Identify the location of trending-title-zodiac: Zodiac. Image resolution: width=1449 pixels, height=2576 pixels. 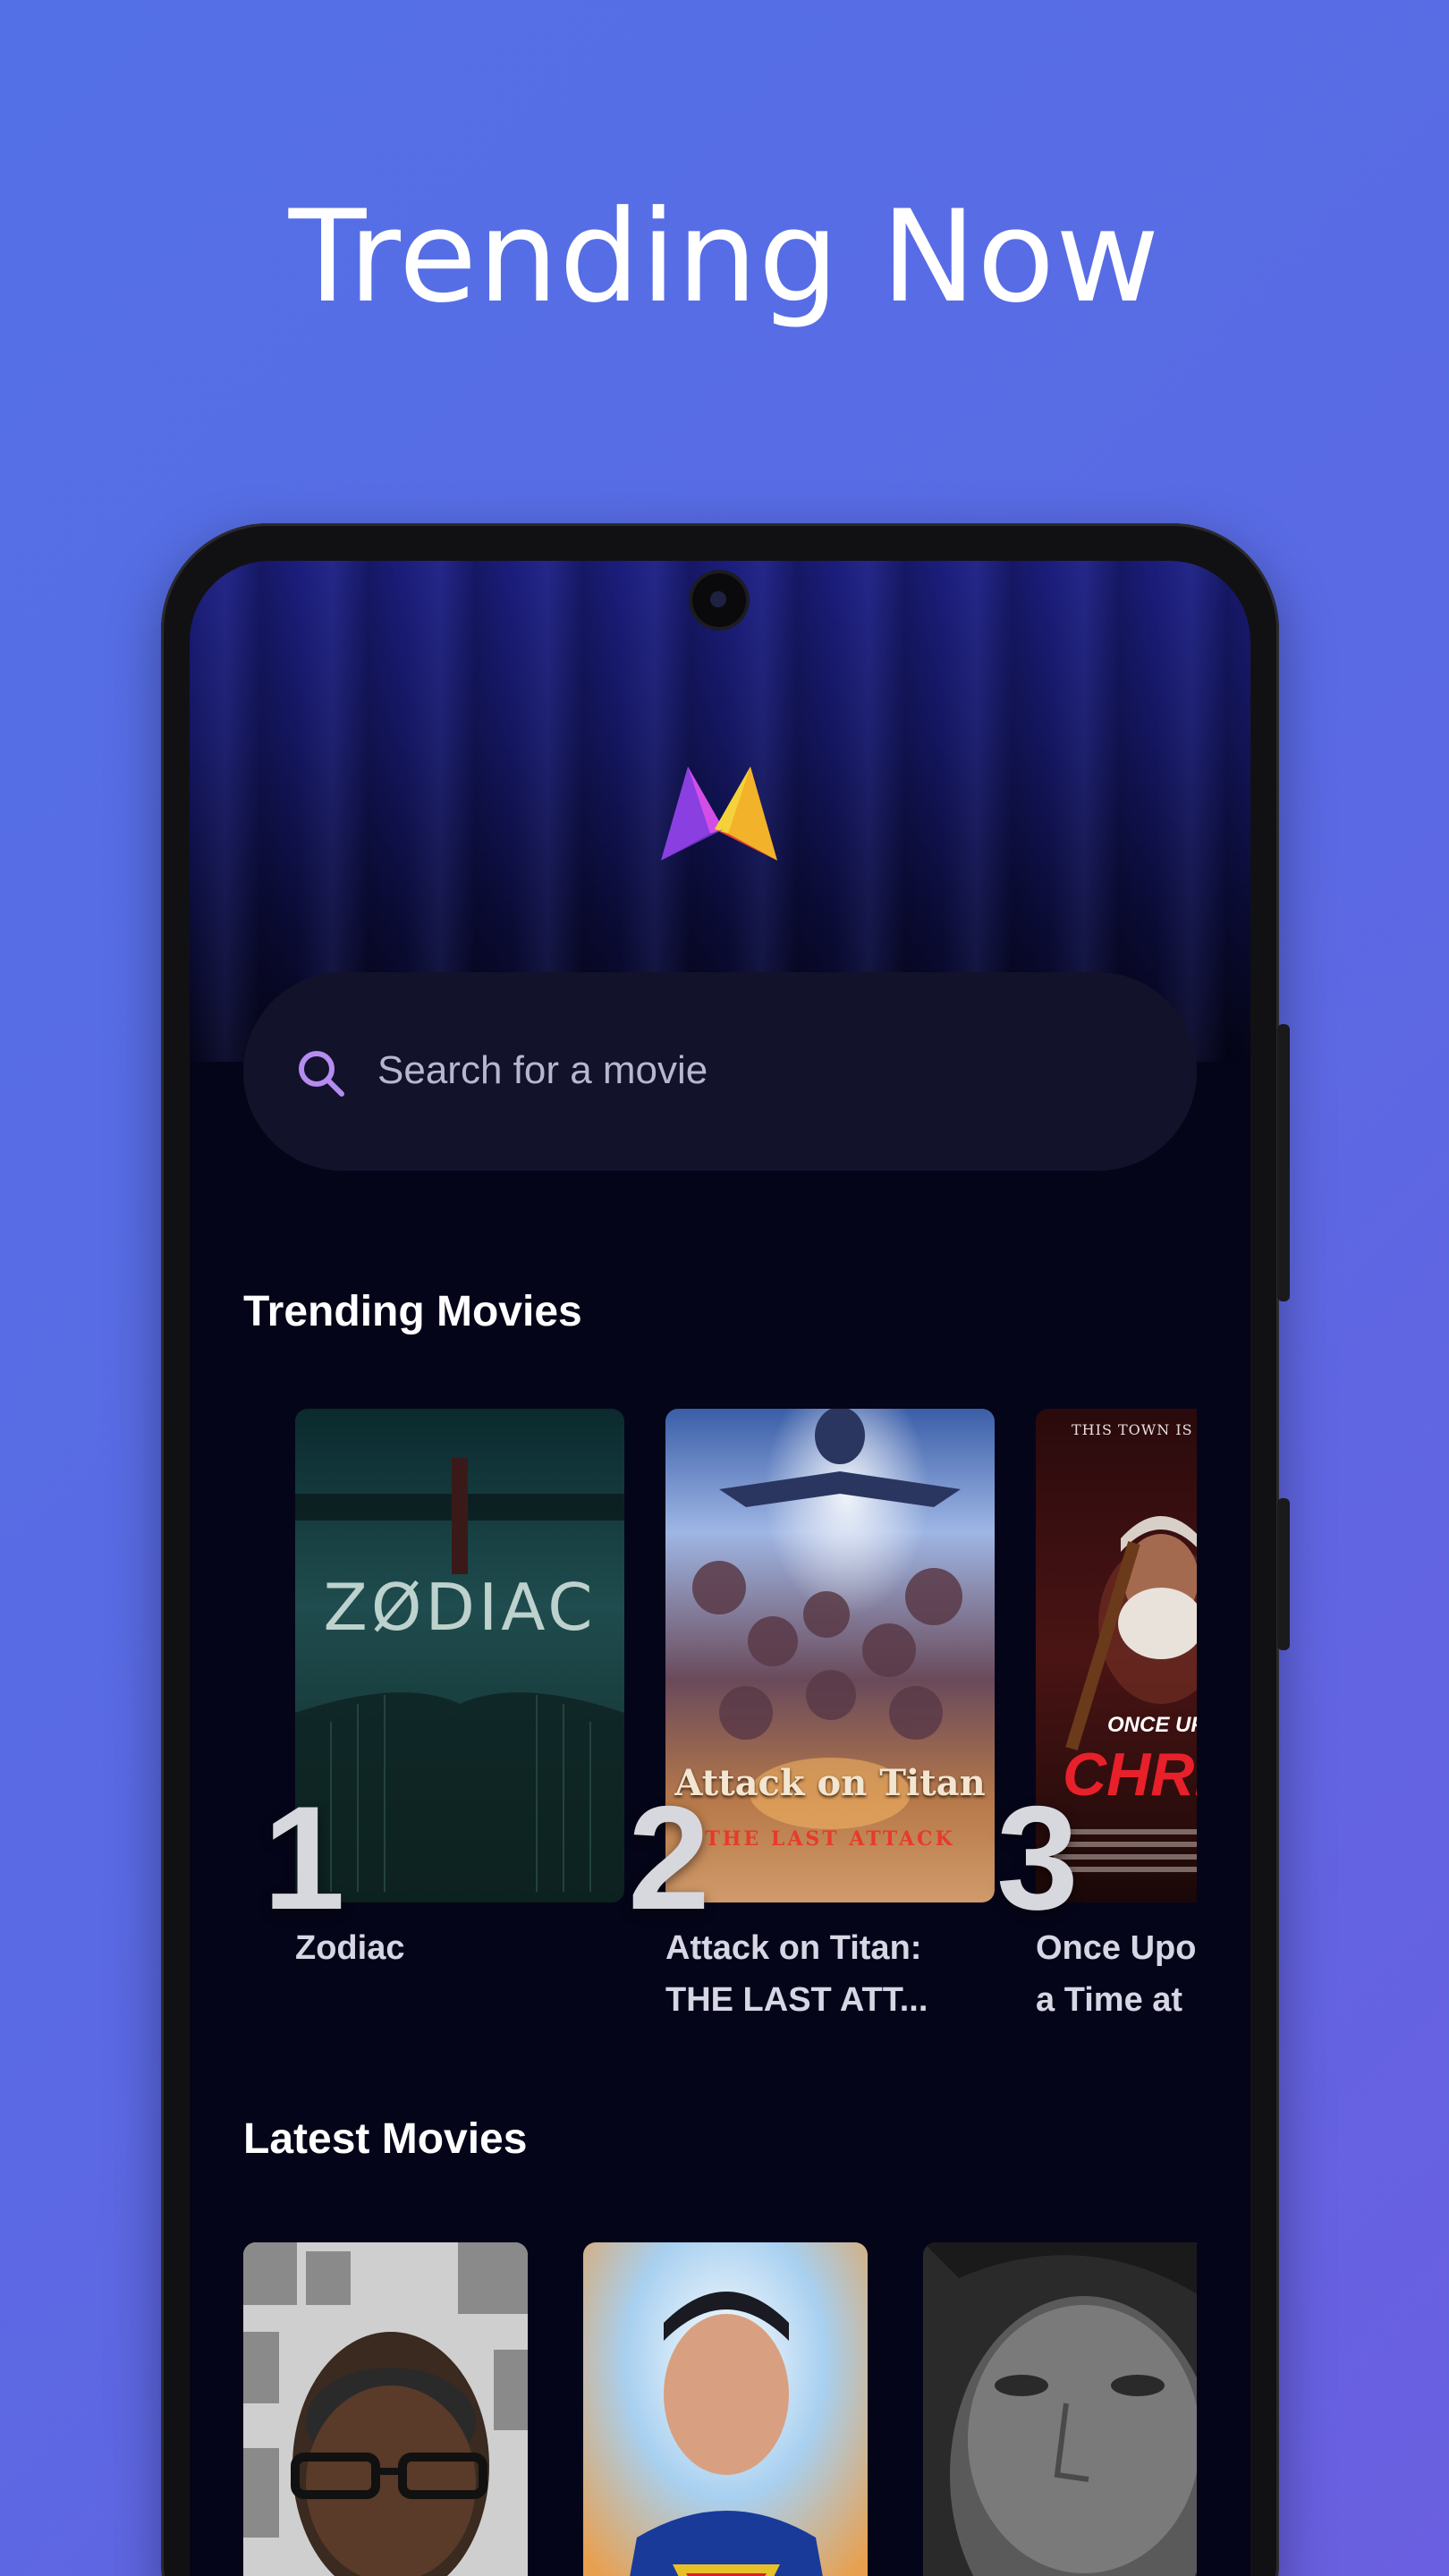
(447, 1948).